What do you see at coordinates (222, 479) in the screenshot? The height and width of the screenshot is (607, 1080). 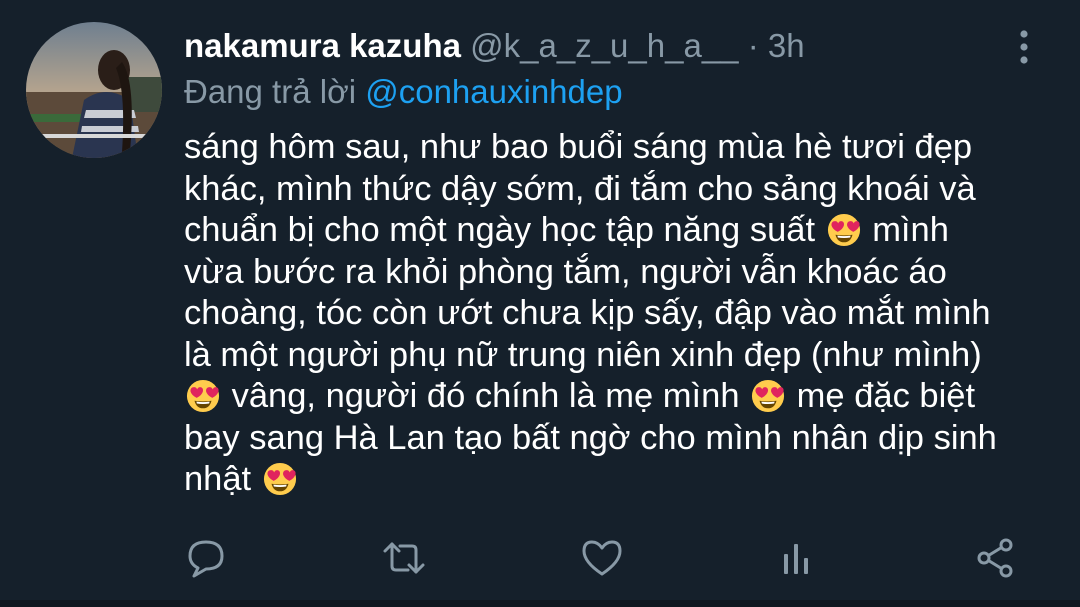 I see `tweet-text-segment: nhật` at bounding box center [222, 479].